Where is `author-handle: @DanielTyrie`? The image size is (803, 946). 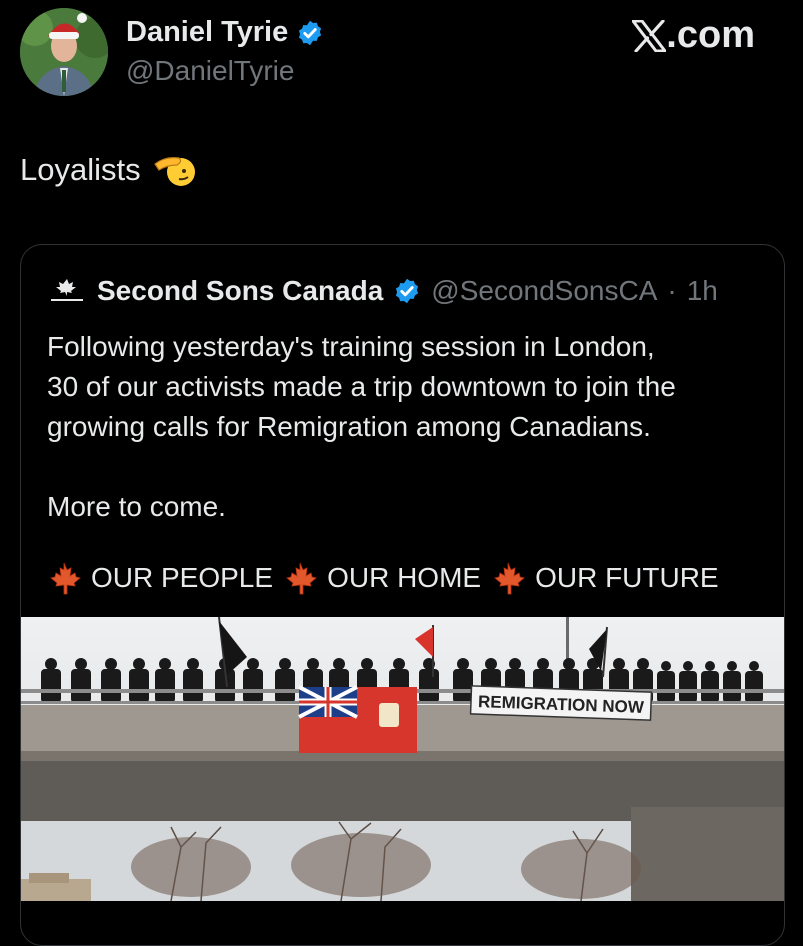 author-handle: @DanielTyrie is located at coordinates (225, 71).